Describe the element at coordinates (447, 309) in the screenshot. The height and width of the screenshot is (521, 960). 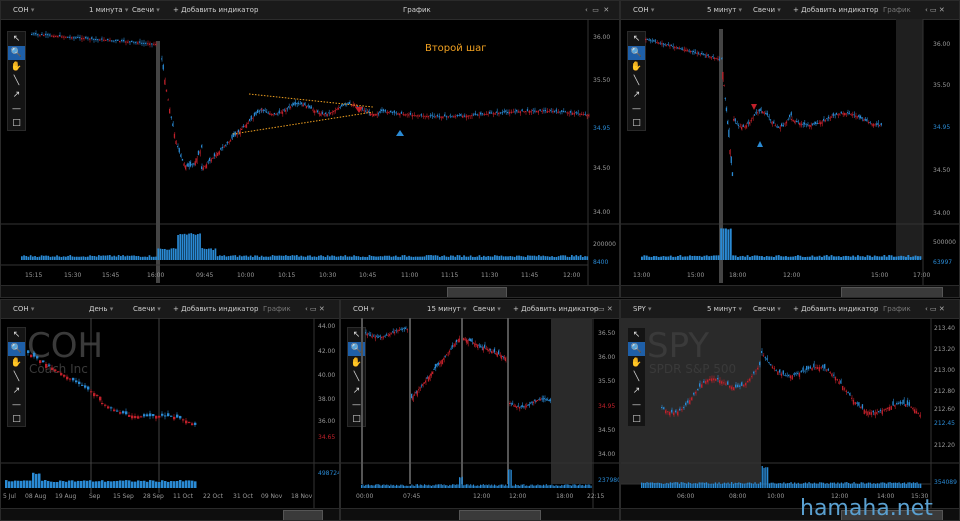
I see `interval-selector: 15 минут` at that location.